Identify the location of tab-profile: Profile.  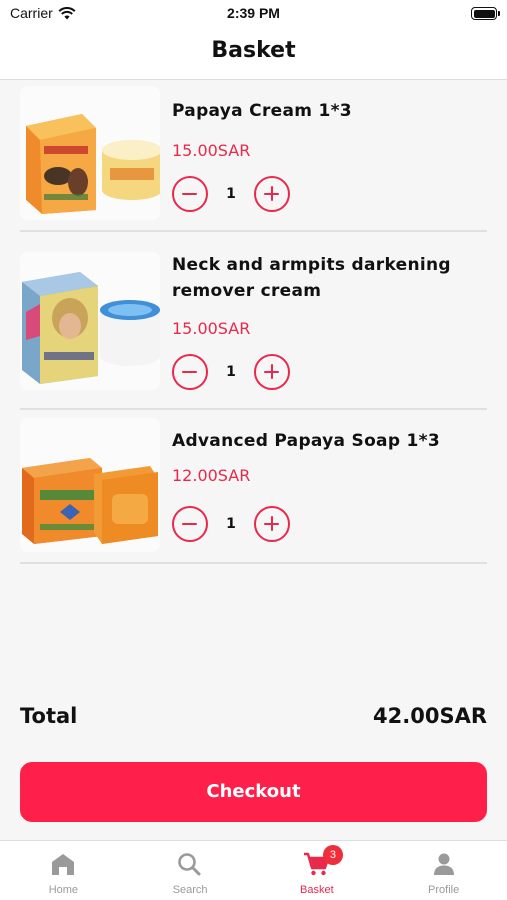
(443, 870).